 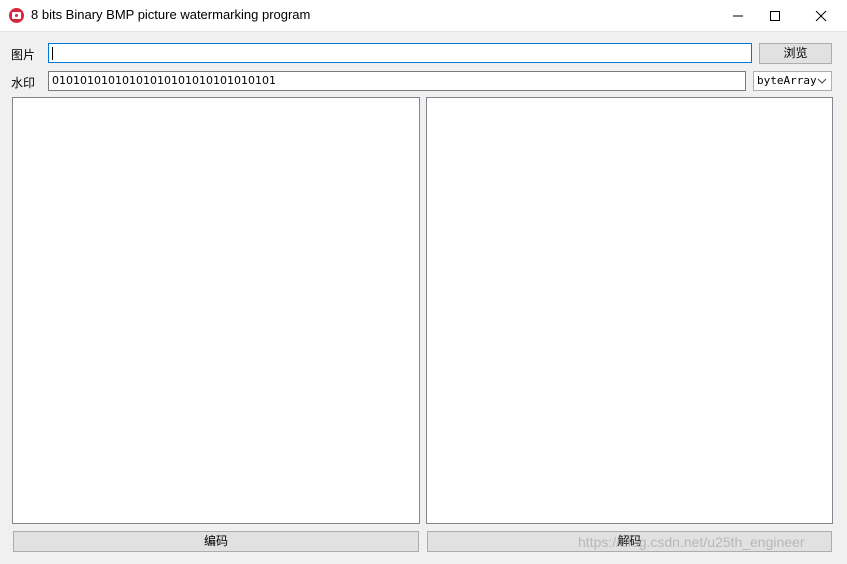 I want to click on format-select: byteArray, so click(x=792, y=81).